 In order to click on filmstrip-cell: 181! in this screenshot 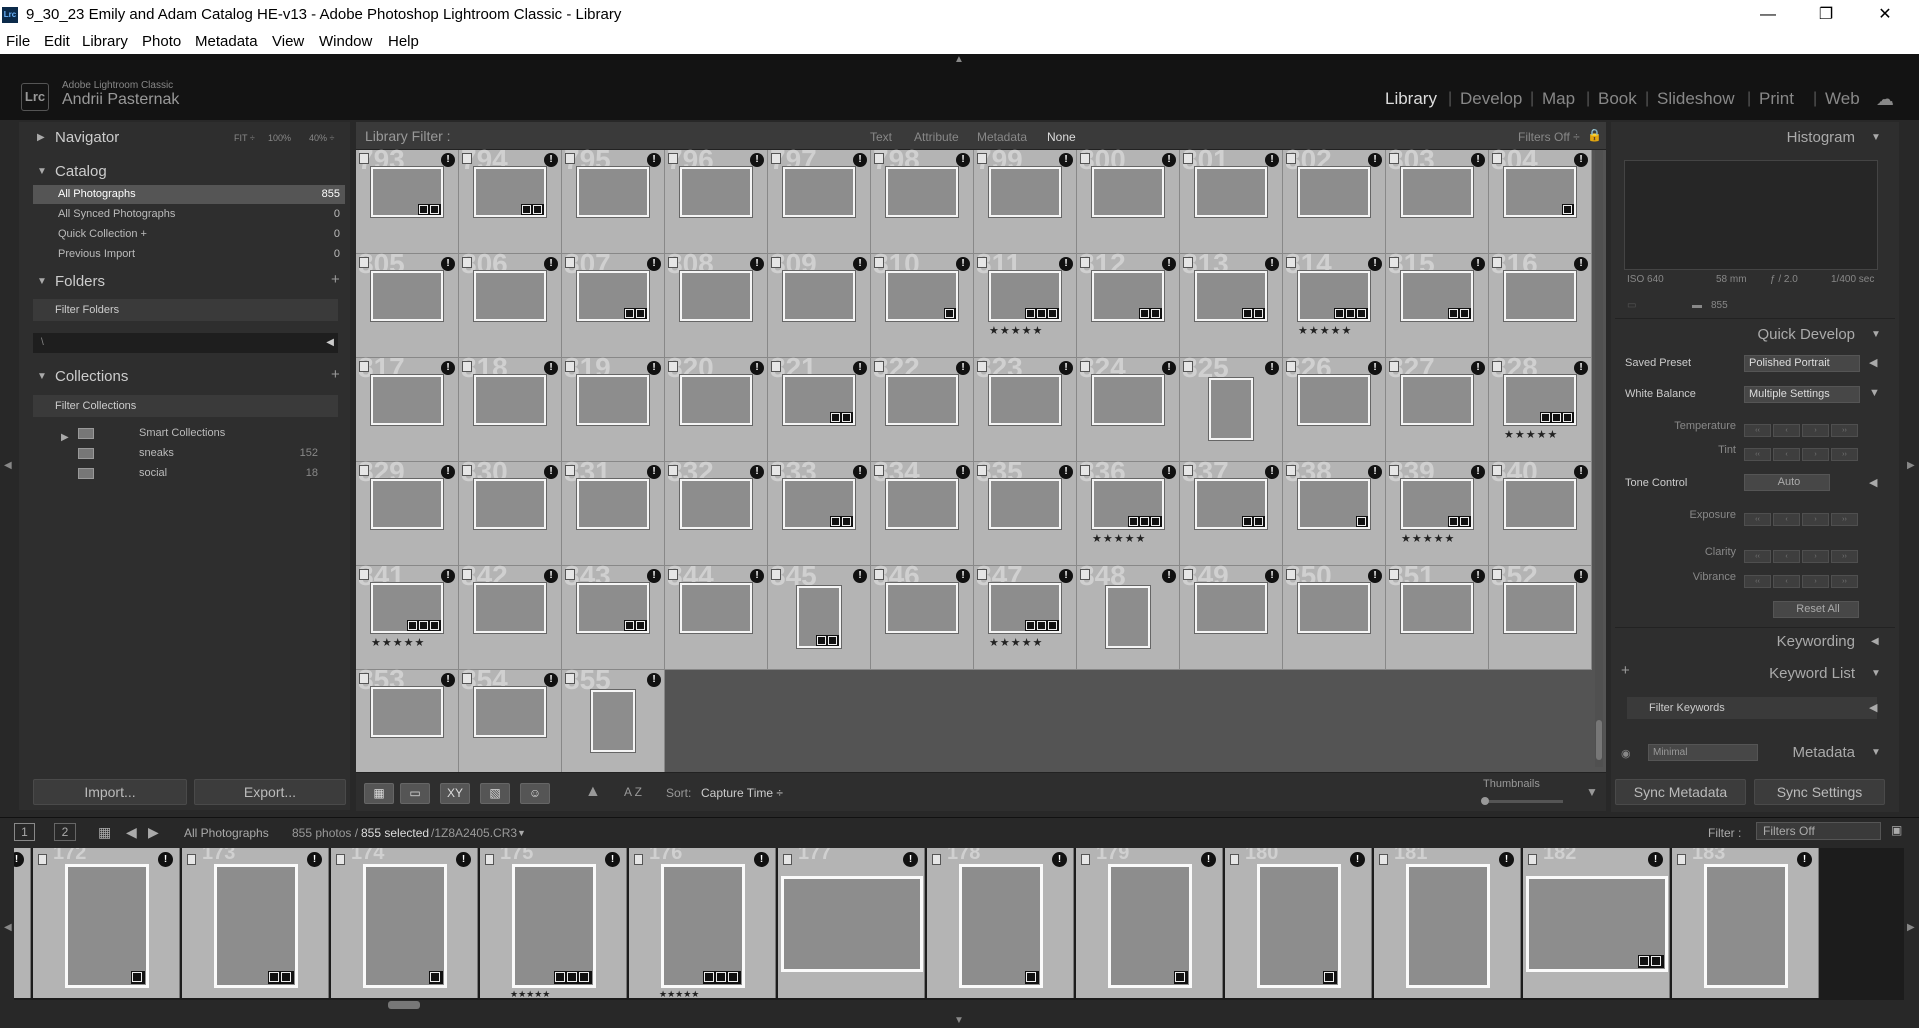, I will do `click(1447, 923)`.